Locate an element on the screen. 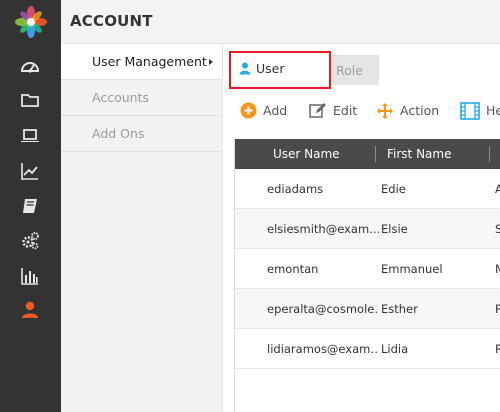  cell-last-name: P is located at coordinates (497, 309).